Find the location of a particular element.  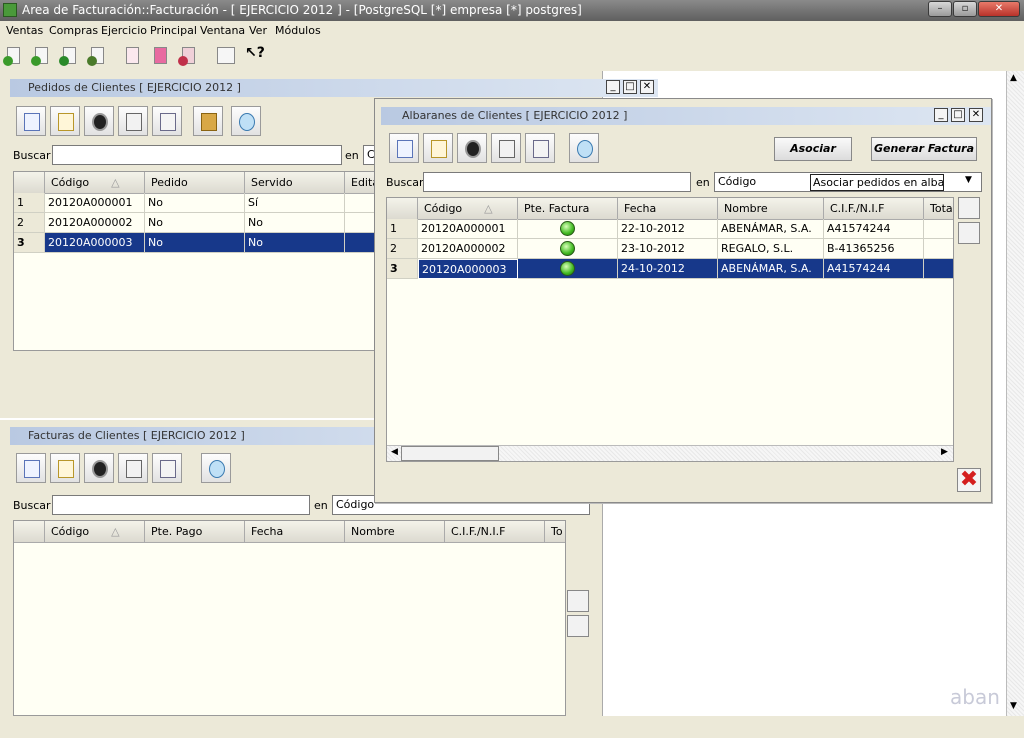

pedidos-minimize-button: _ is located at coordinates (613, 87).